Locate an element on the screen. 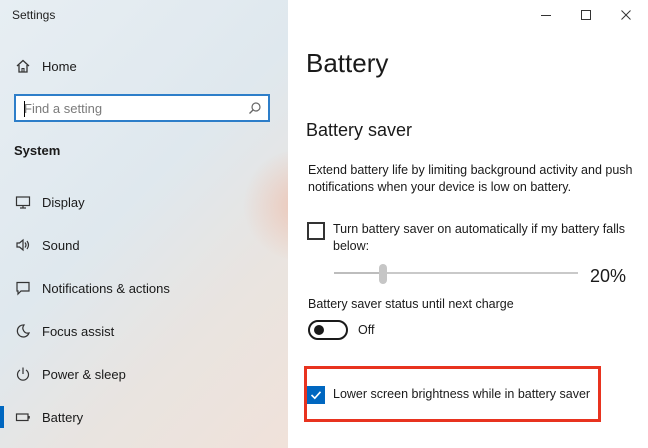 This screenshot has height=448, width=648. minimize-icon is located at coordinates (546, 15).